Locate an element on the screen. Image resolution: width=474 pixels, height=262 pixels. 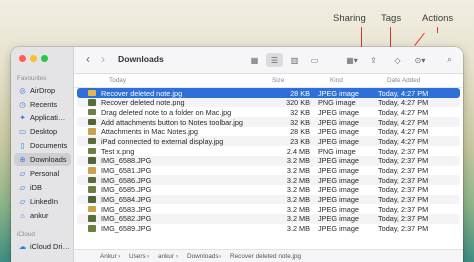
column-date-added: Date Added is located at coordinates (403, 80).